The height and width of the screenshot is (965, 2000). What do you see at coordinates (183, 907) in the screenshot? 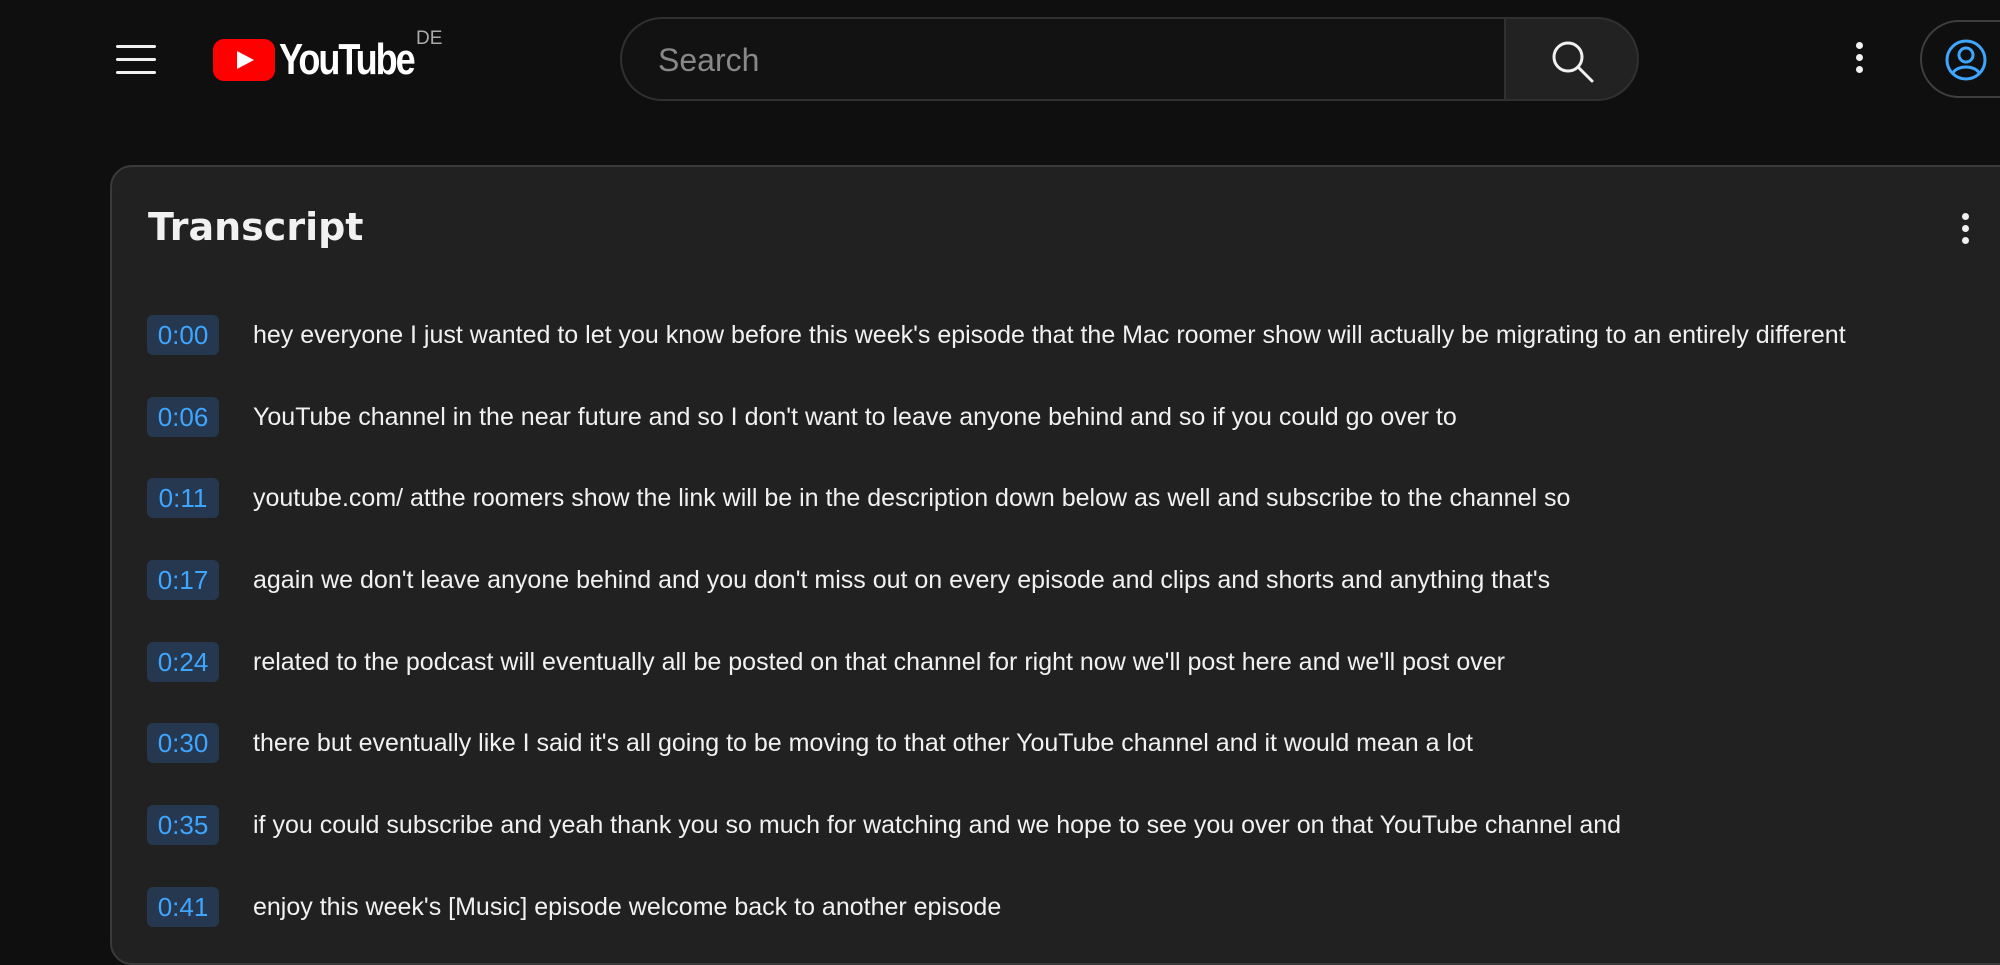
I see `timestamp: 0:41` at bounding box center [183, 907].